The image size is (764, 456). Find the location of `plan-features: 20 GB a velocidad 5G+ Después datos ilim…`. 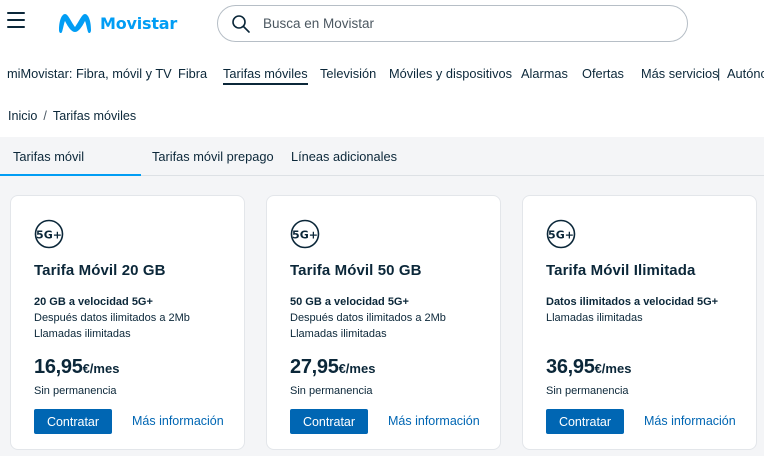

plan-features: 20 GB a velocidad 5G+ Después datos ilim… is located at coordinates (112, 318).